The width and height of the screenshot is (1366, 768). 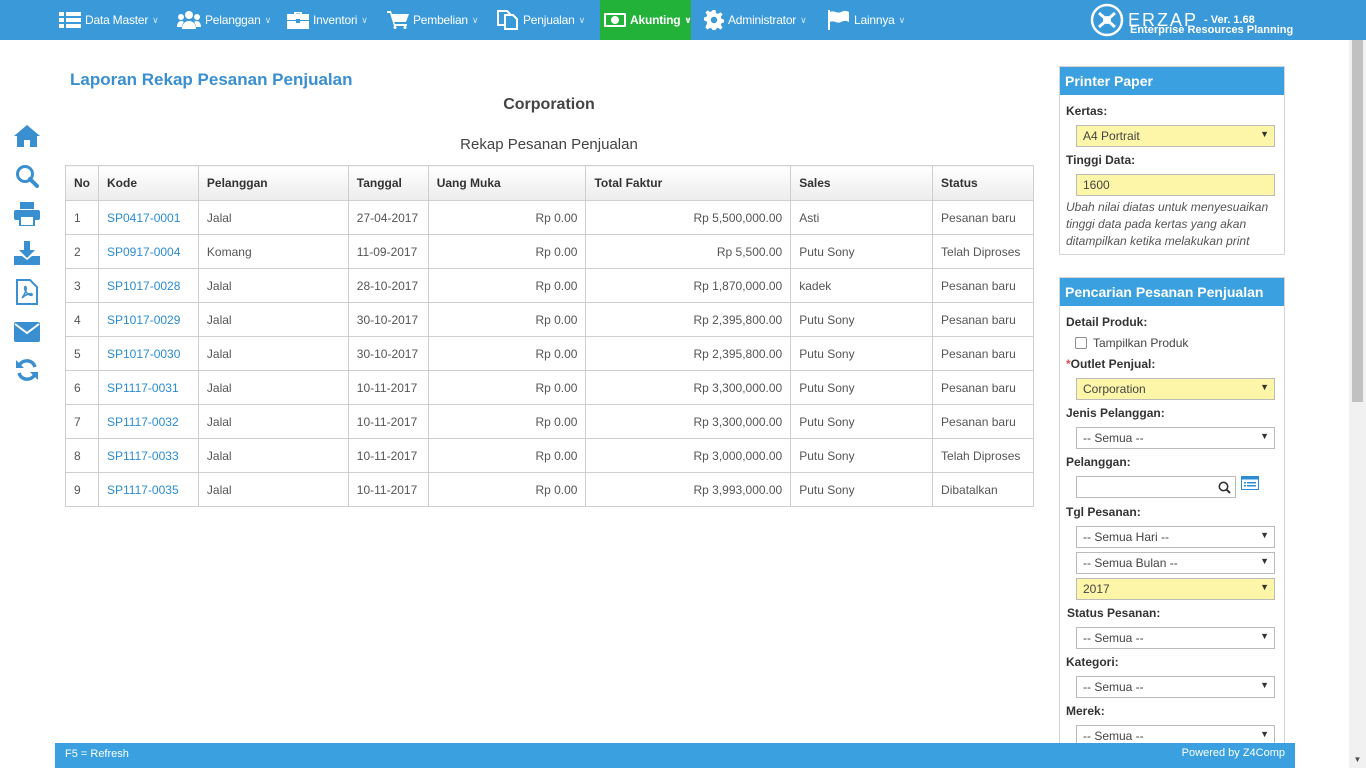 What do you see at coordinates (1250, 484) in the screenshot?
I see `pelanggan-list-icon` at bounding box center [1250, 484].